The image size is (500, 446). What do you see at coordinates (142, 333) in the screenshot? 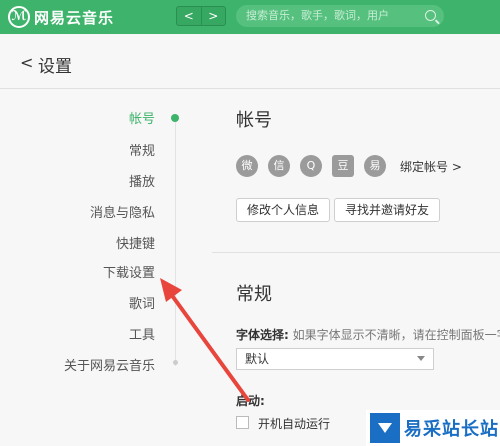
I see `sidebar-item-tools: 工具` at bounding box center [142, 333].